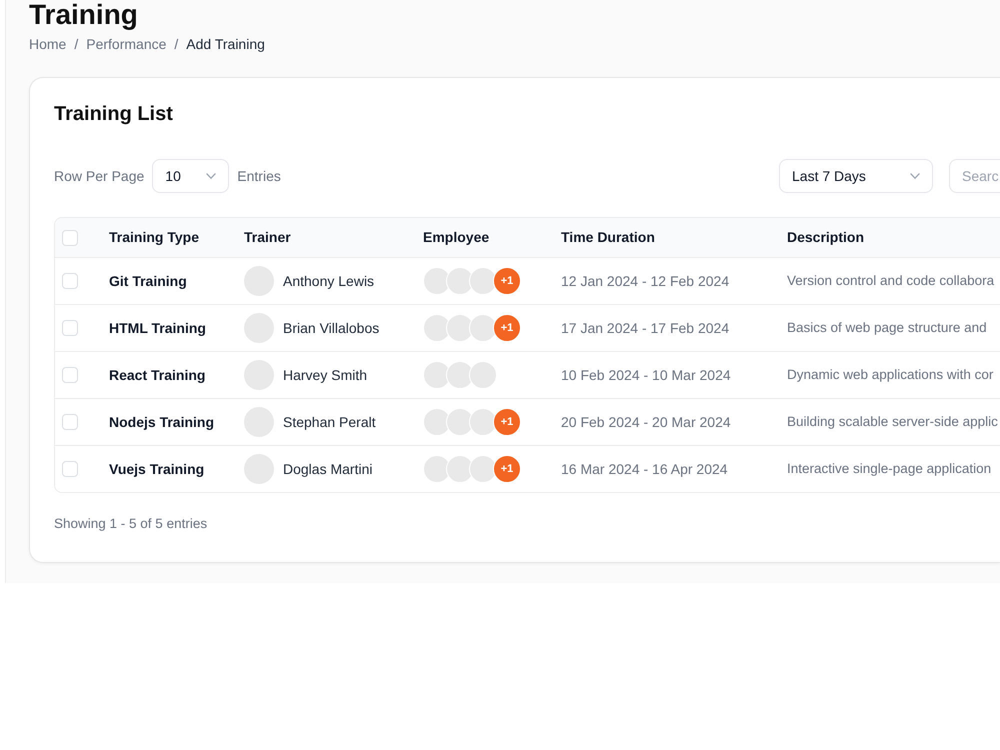 The height and width of the screenshot is (750, 1000). I want to click on column-header: Training Type, so click(154, 237).